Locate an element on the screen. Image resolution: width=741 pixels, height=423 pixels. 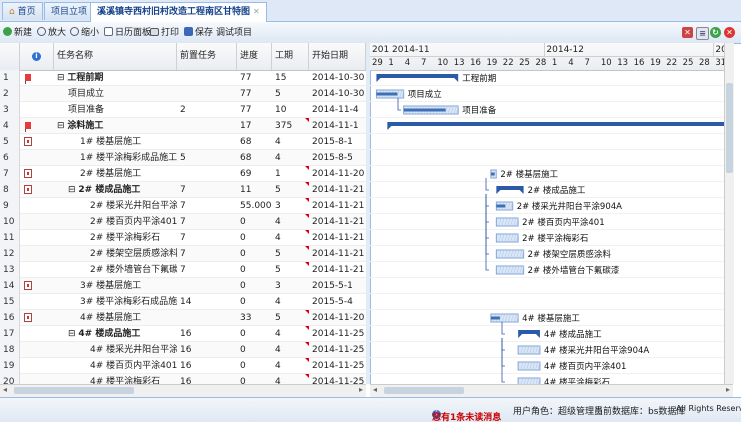
cell-duration: 3 is located at coordinates (290, 286).